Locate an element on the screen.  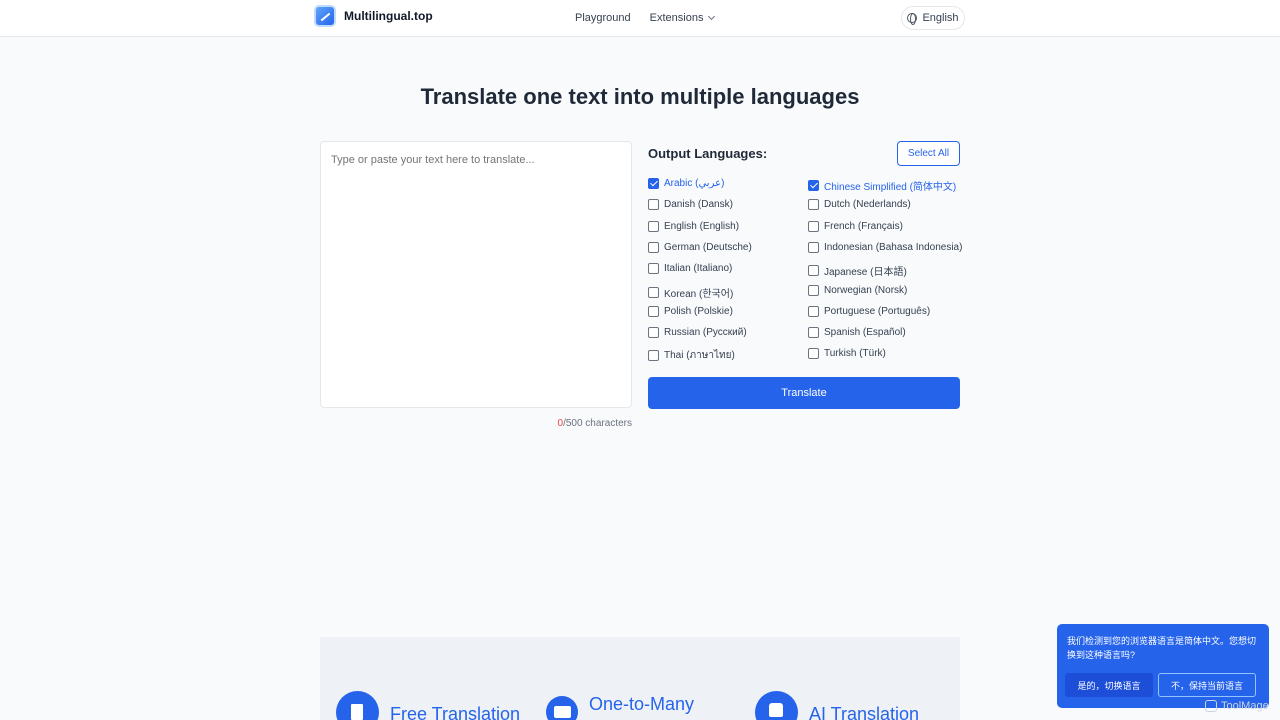
nav-playground: Playground is located at coordinates (603, 18).